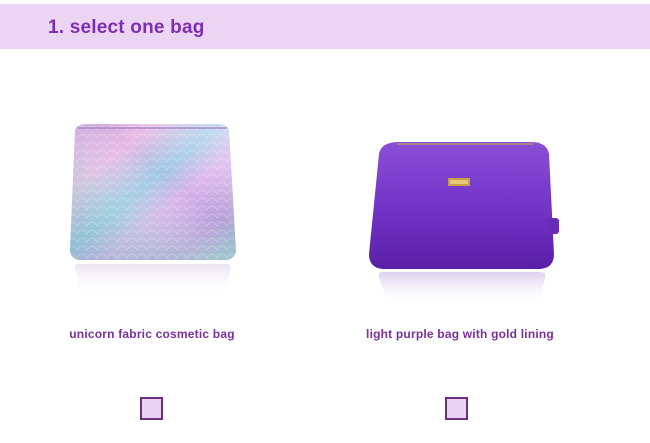 This screenshot has width=650, height=443. I want to click on bag-option-label: unicorn fabric cosmetic bag, so click(152, 334).